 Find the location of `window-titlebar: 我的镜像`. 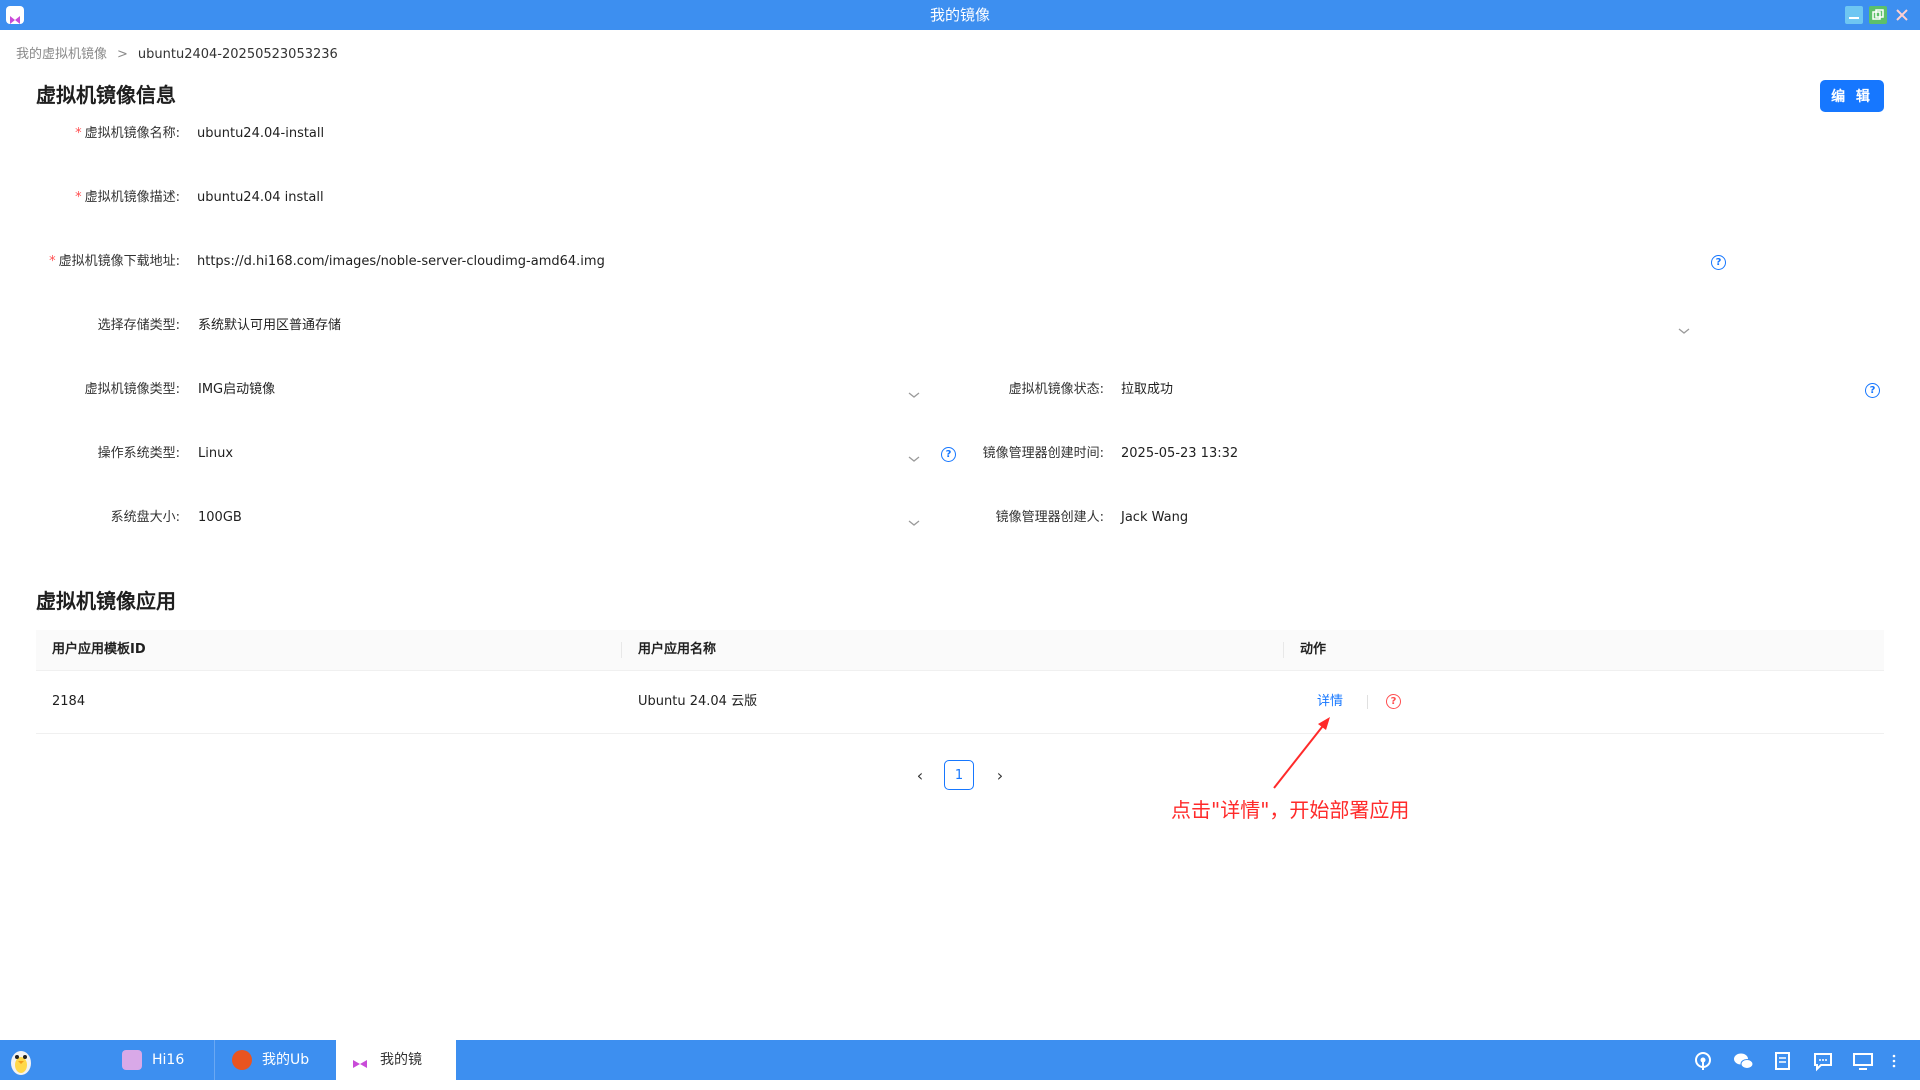

window-titlebar: 我的镜像 is located at coordinates (960, 15).